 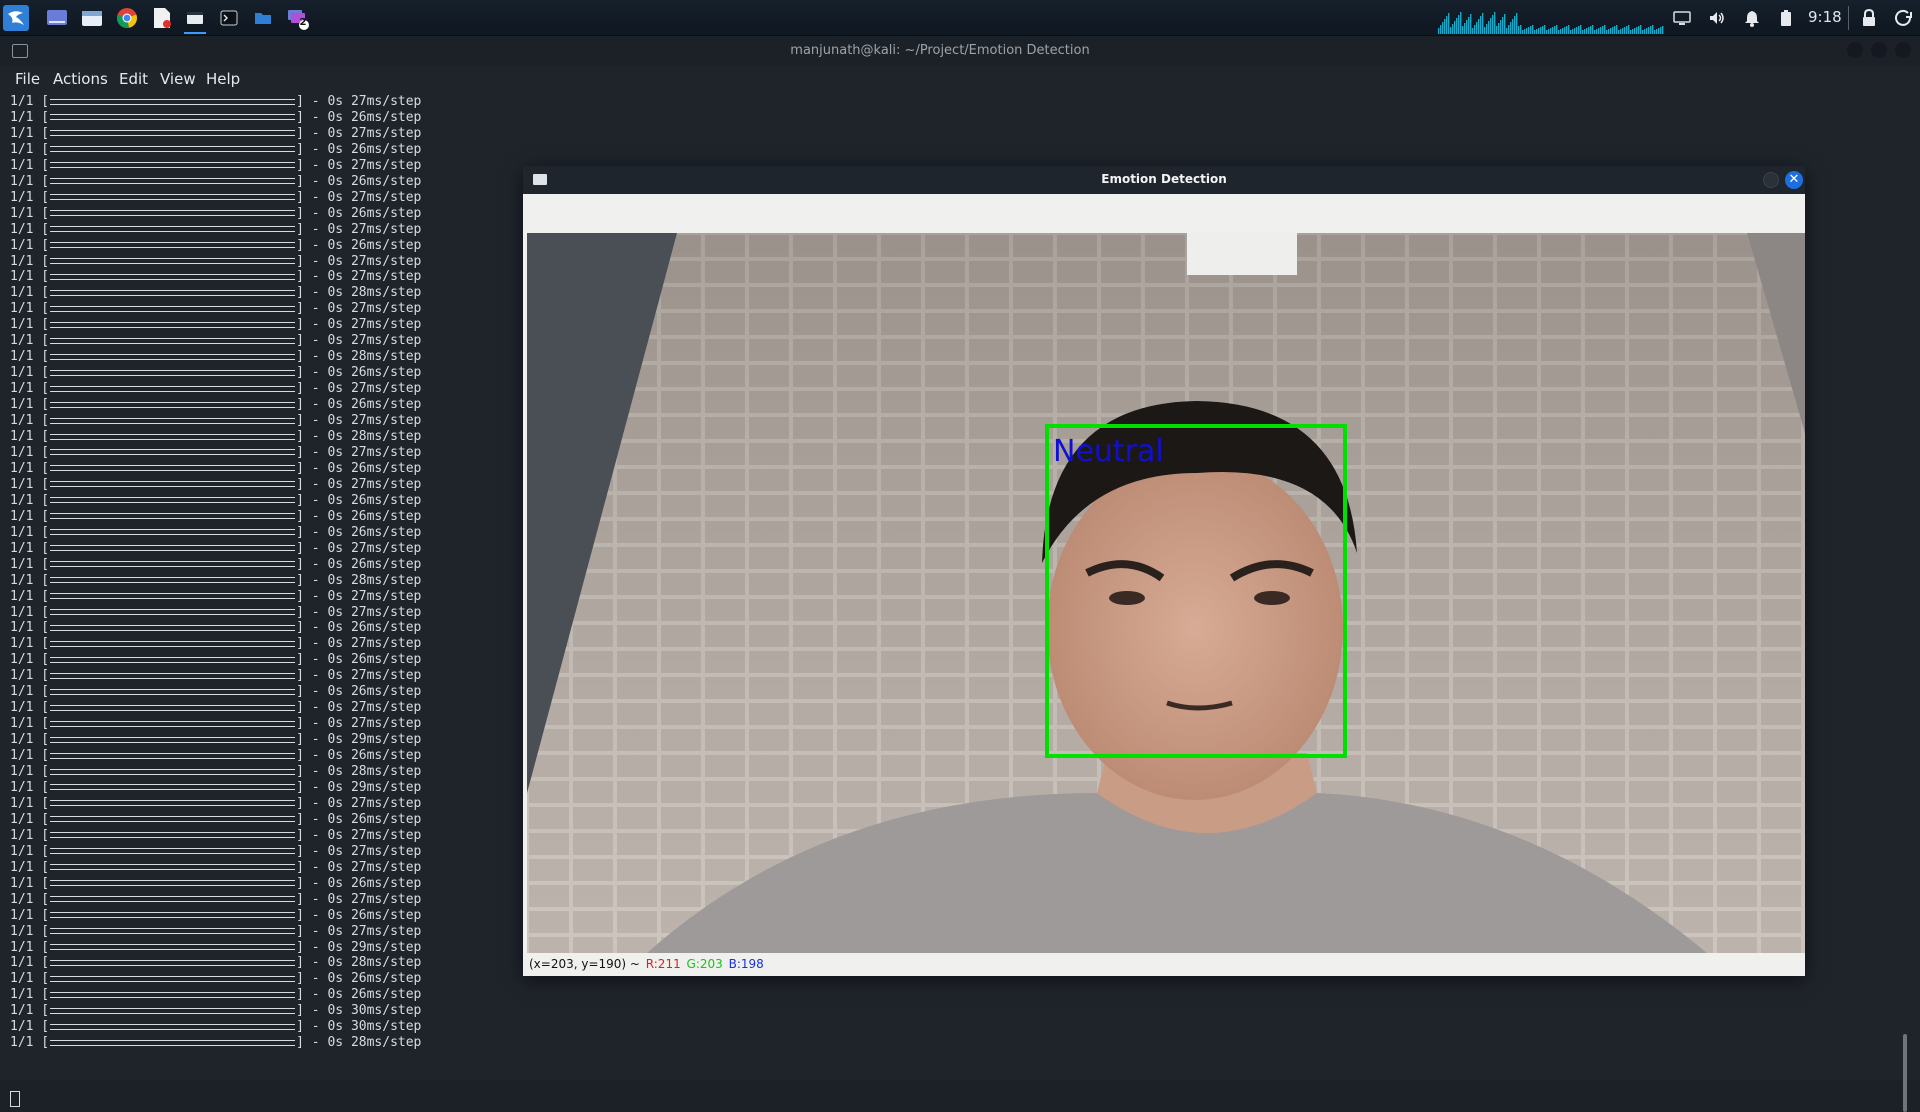 What do you see at coordinates (1166, 964) in the screenshot?
I see `pixel-status-bar: (x=203, y=190) ~ R:211 G:203 B:198` at bounding box center [1166, 964].